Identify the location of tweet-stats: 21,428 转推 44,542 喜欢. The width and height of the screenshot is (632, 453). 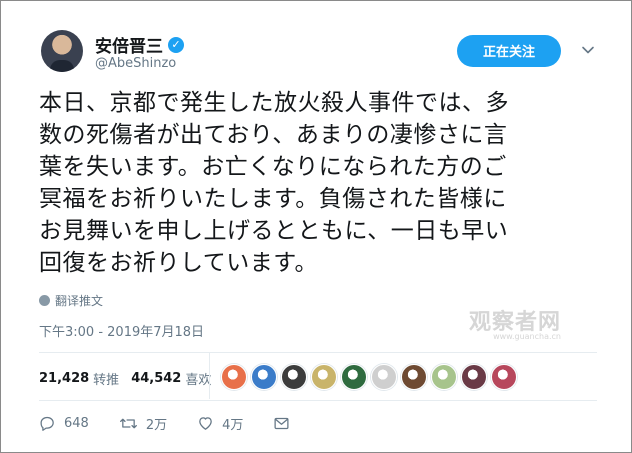
(131, 378).